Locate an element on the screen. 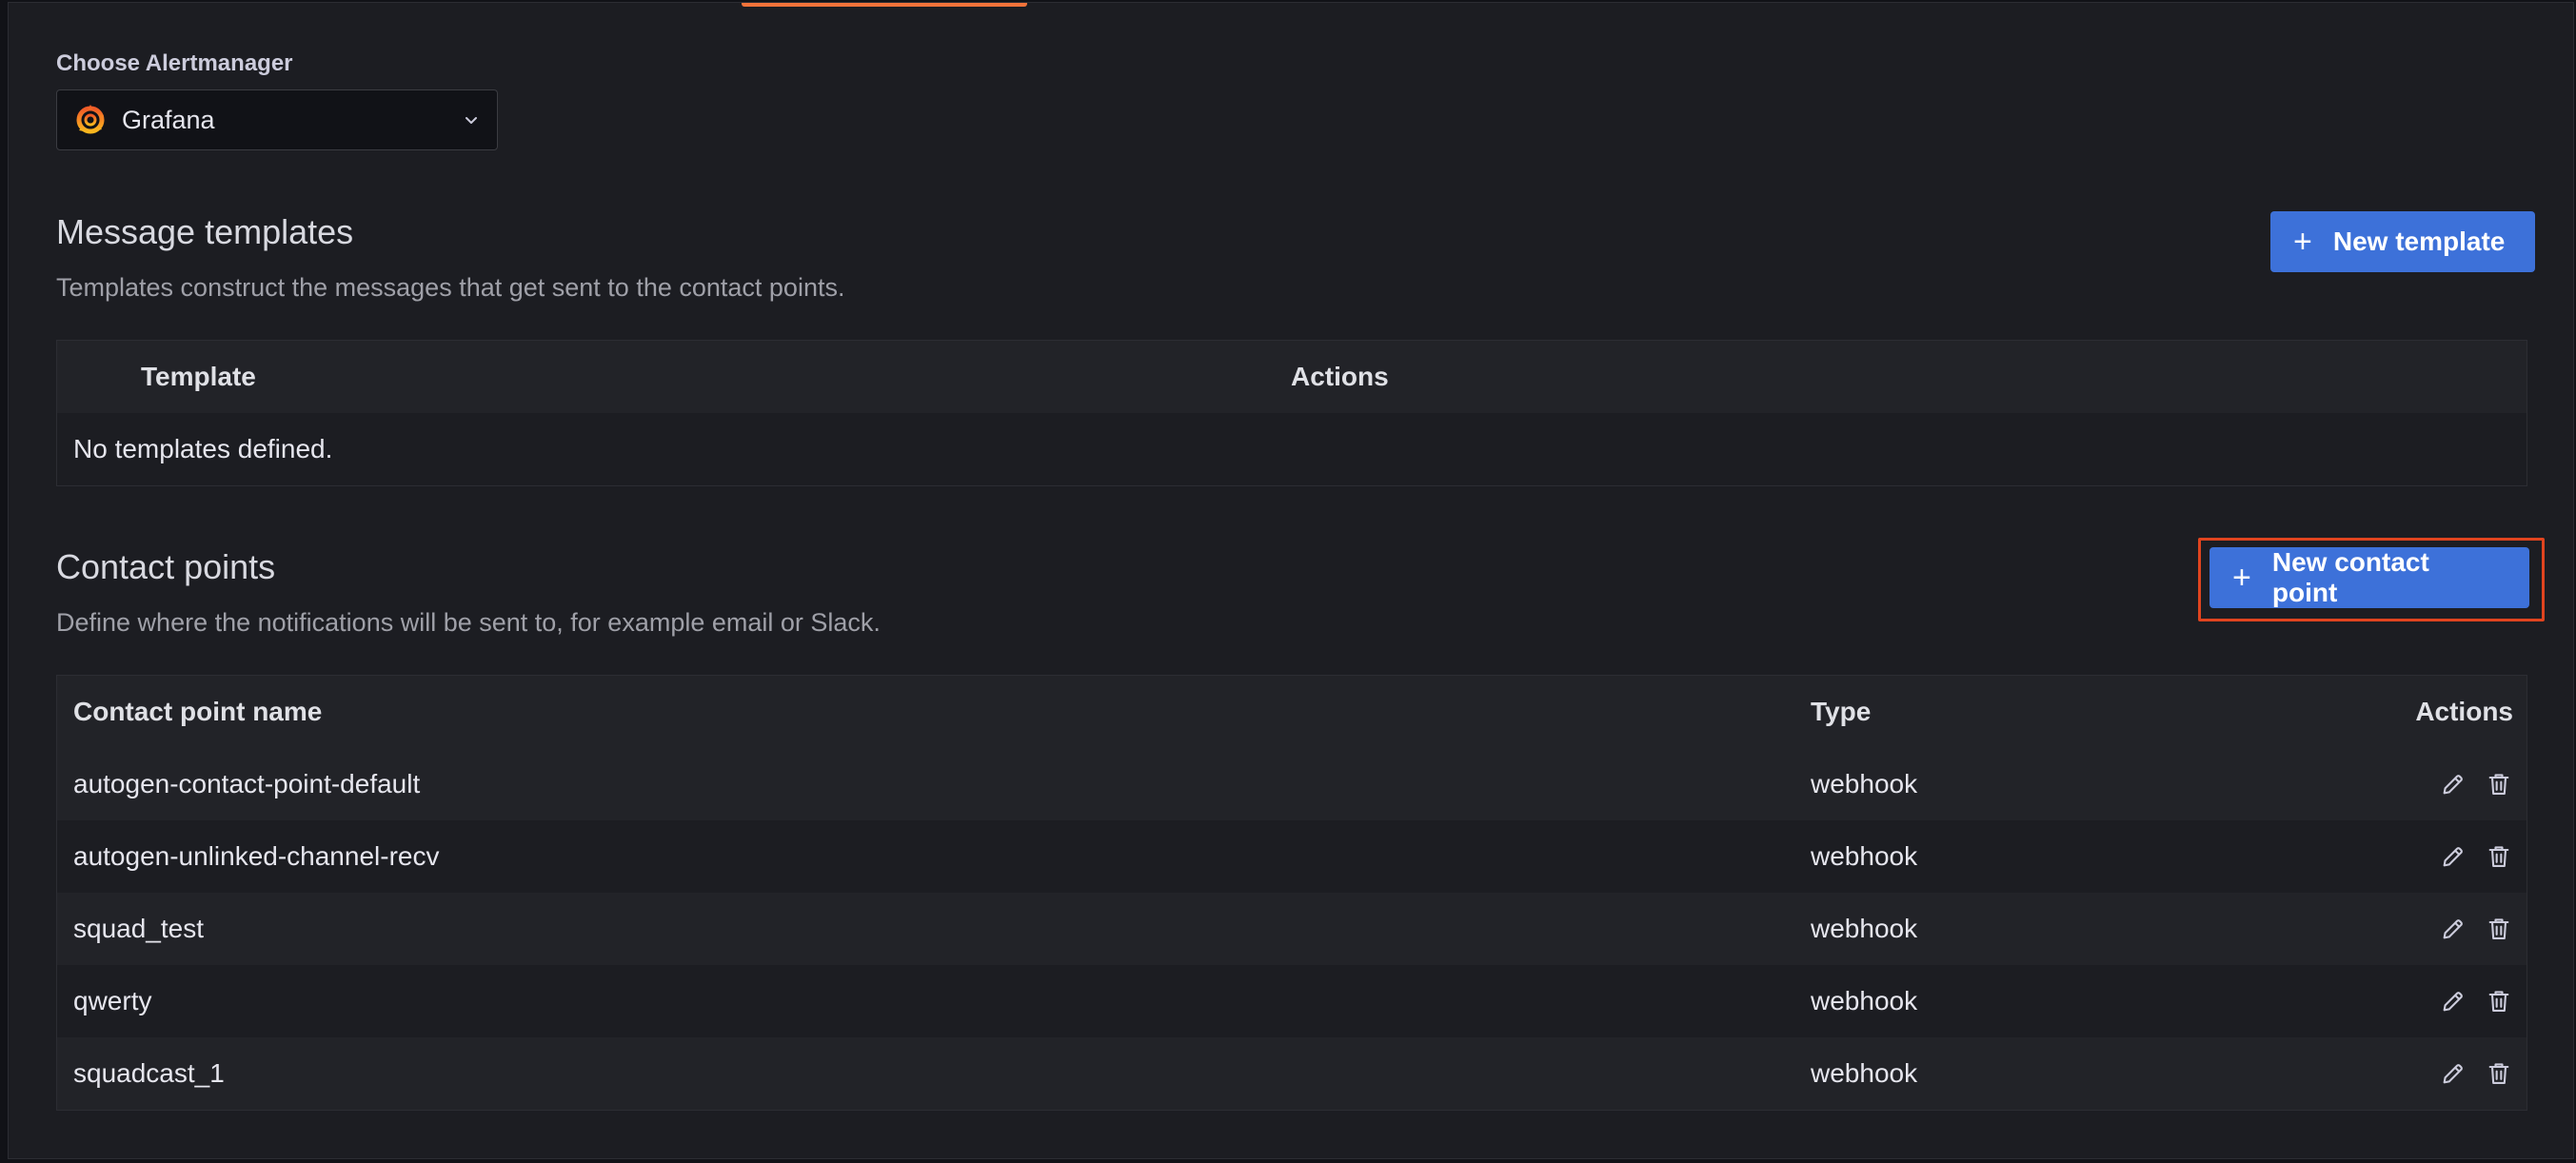 This screenshot has height=1163, width=2576. contact-point-name: autogen-unlinked-channel-recv is located at coordinates (256, 856).